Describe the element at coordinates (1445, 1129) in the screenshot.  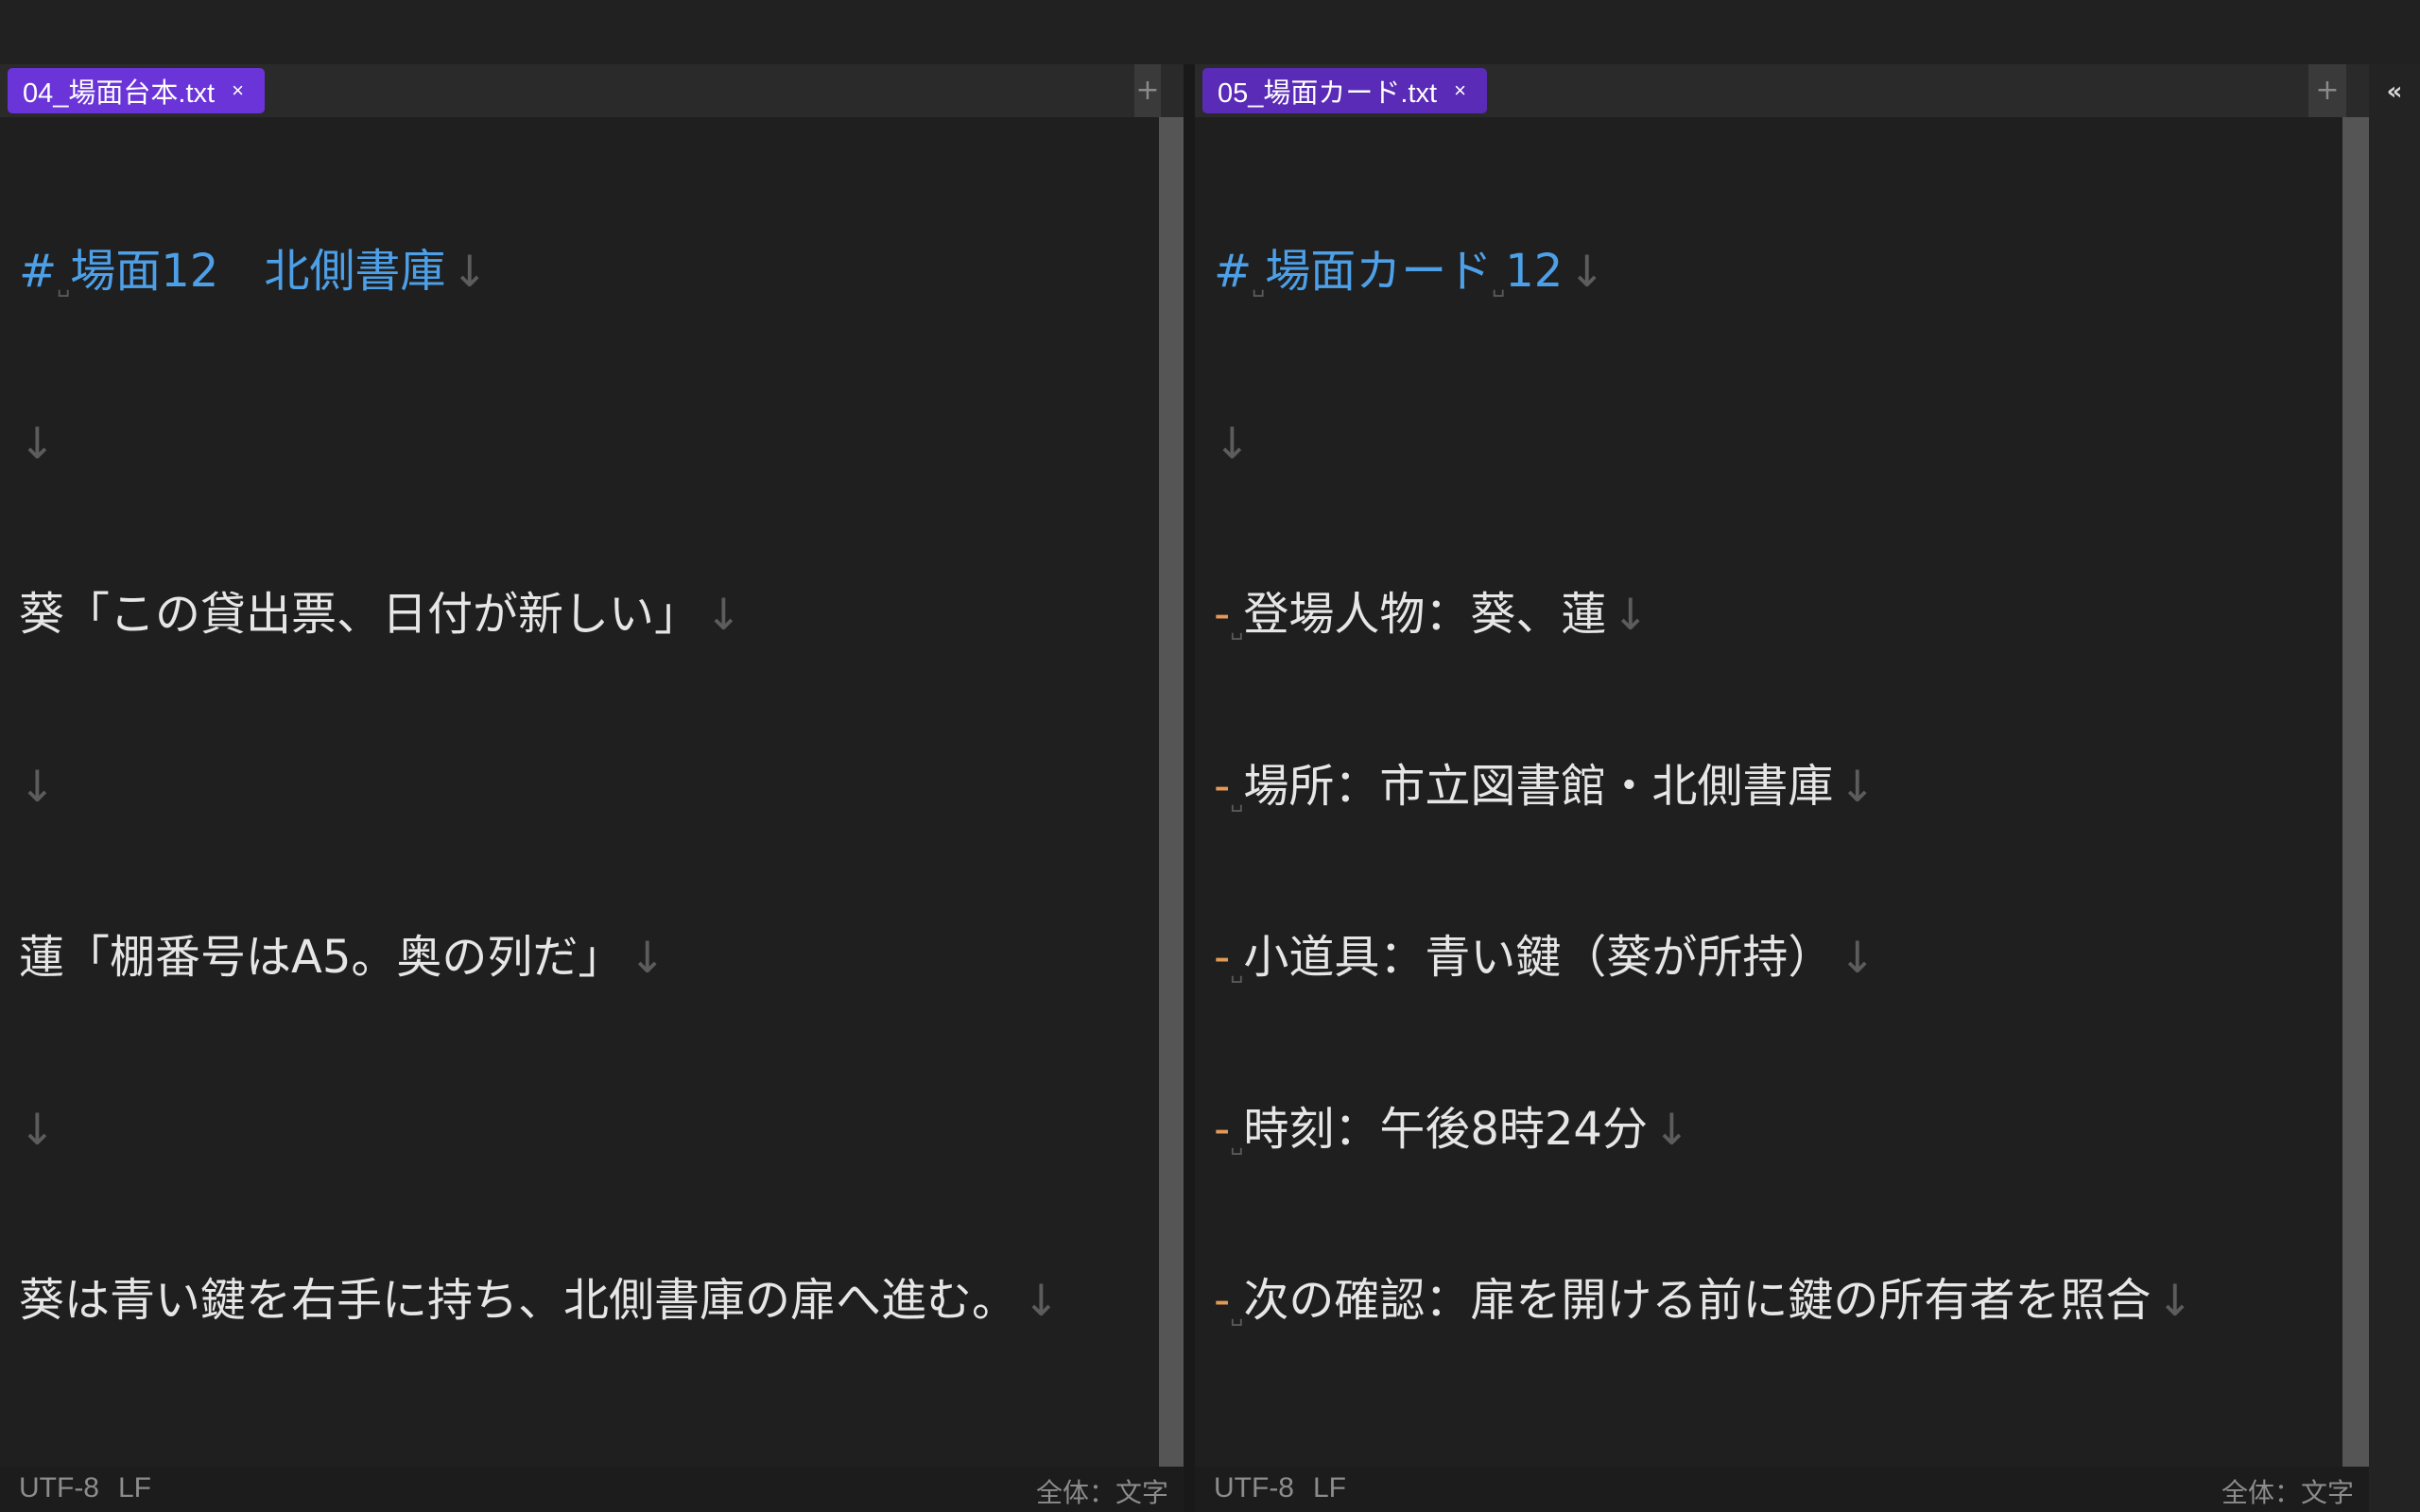
I see `bullet-text: 時刻：午後8時24分` at that location.